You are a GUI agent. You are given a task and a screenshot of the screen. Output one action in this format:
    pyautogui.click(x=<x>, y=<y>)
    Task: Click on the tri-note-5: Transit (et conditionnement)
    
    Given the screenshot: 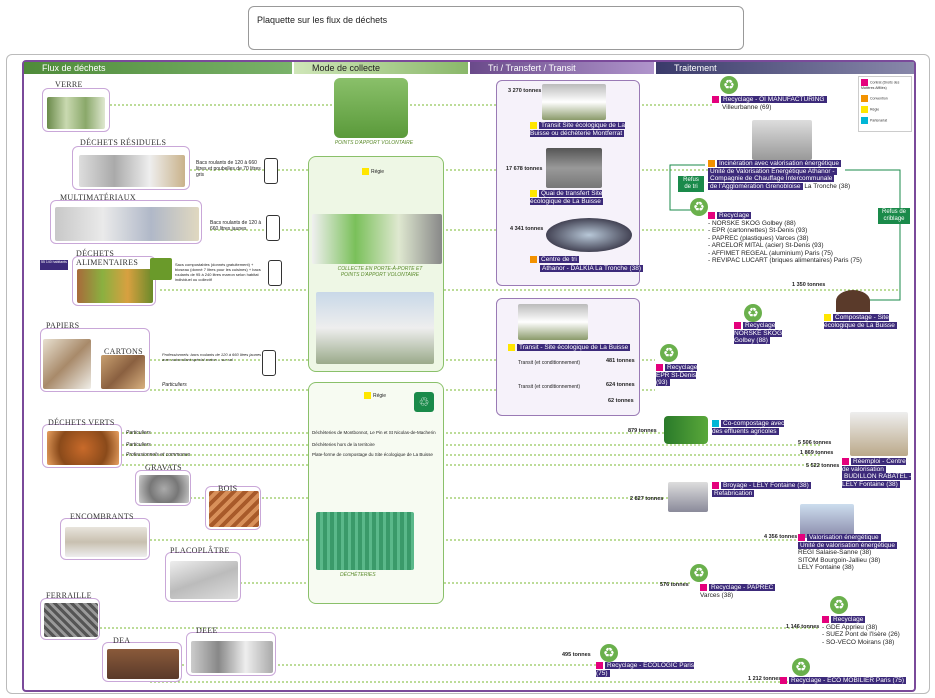 What is the action you would take?
    pyautogui.click(x=549, y=387)
    